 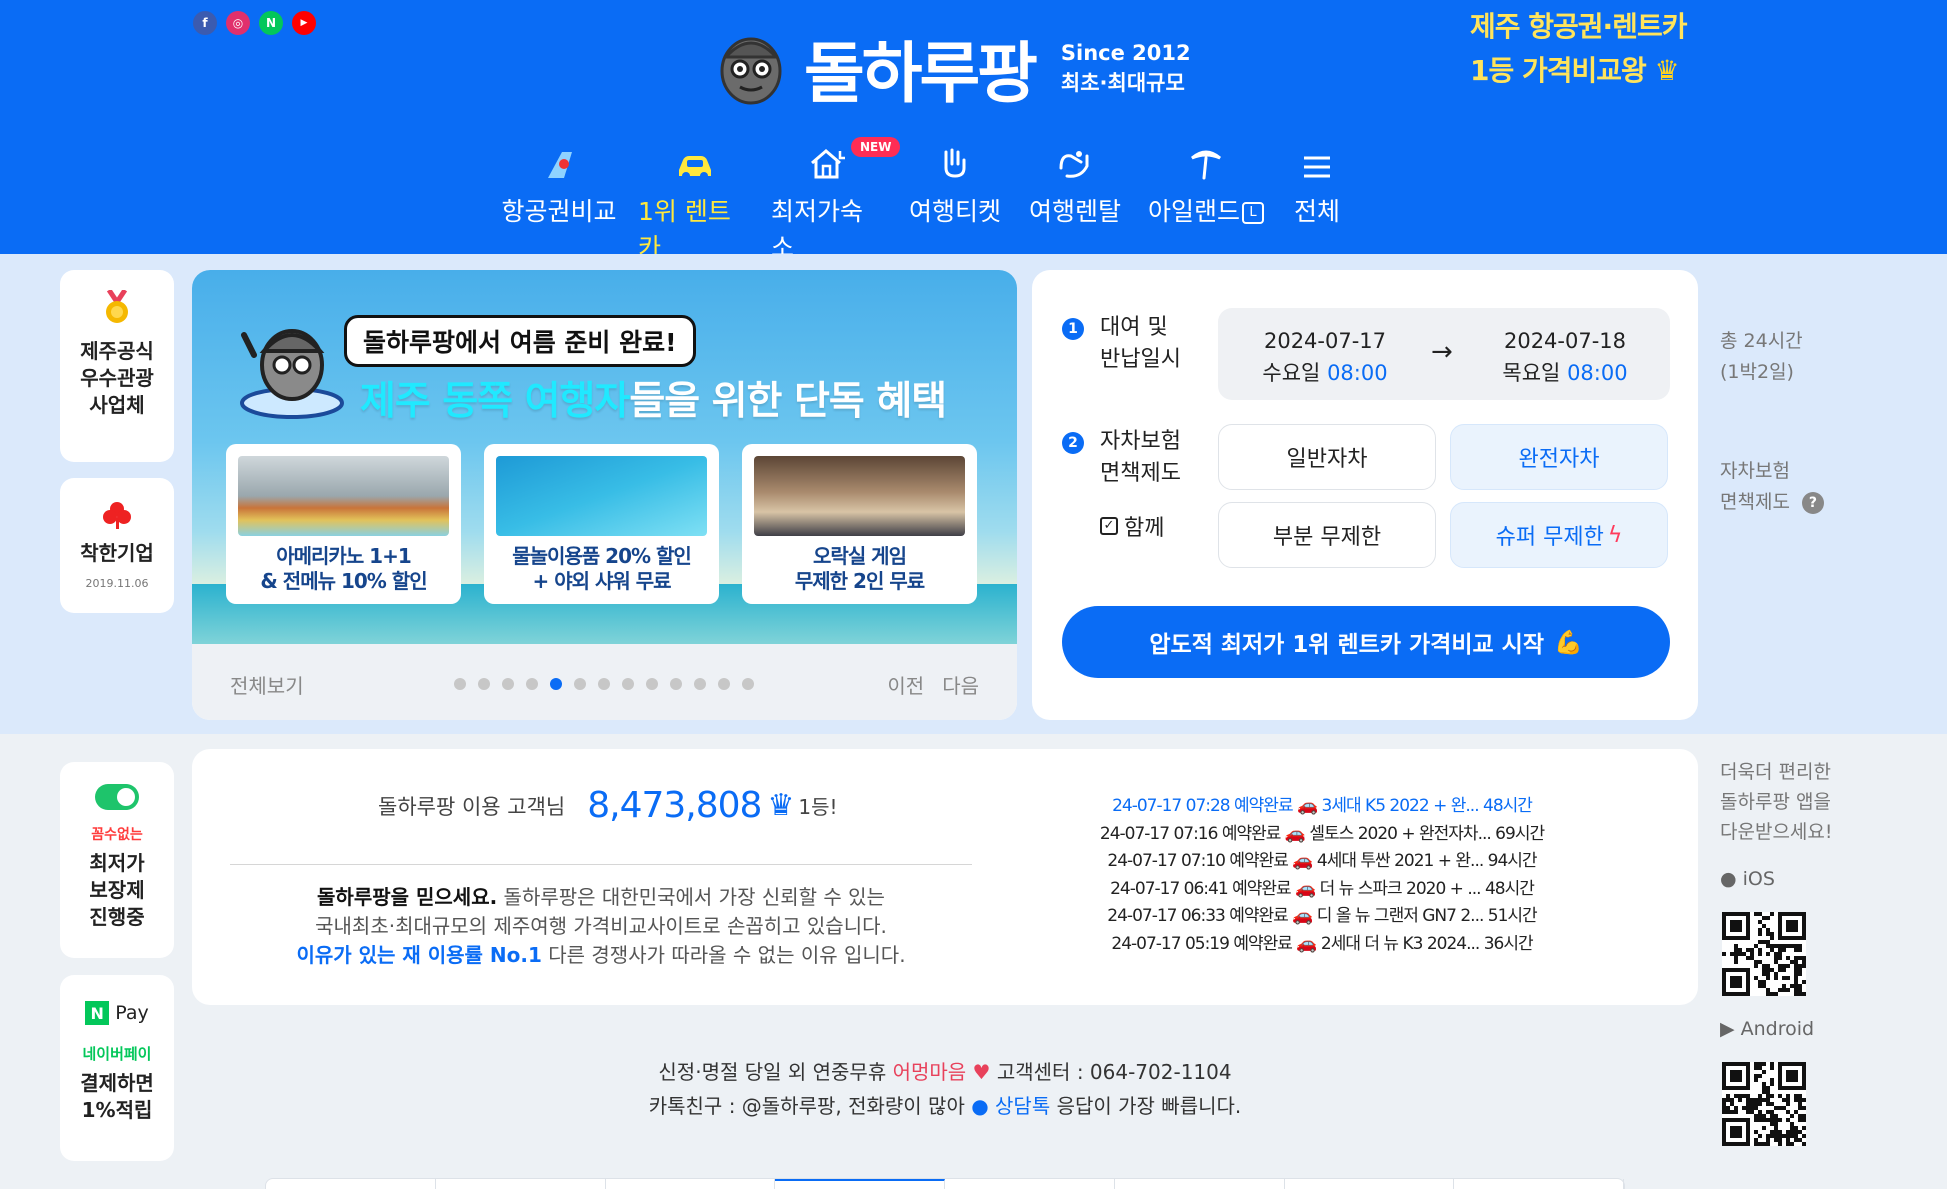 What do you see at coordinates (960, 684) in the screenshot?
I see `banner-next-button: 다음` at bounding box center [960, 684].